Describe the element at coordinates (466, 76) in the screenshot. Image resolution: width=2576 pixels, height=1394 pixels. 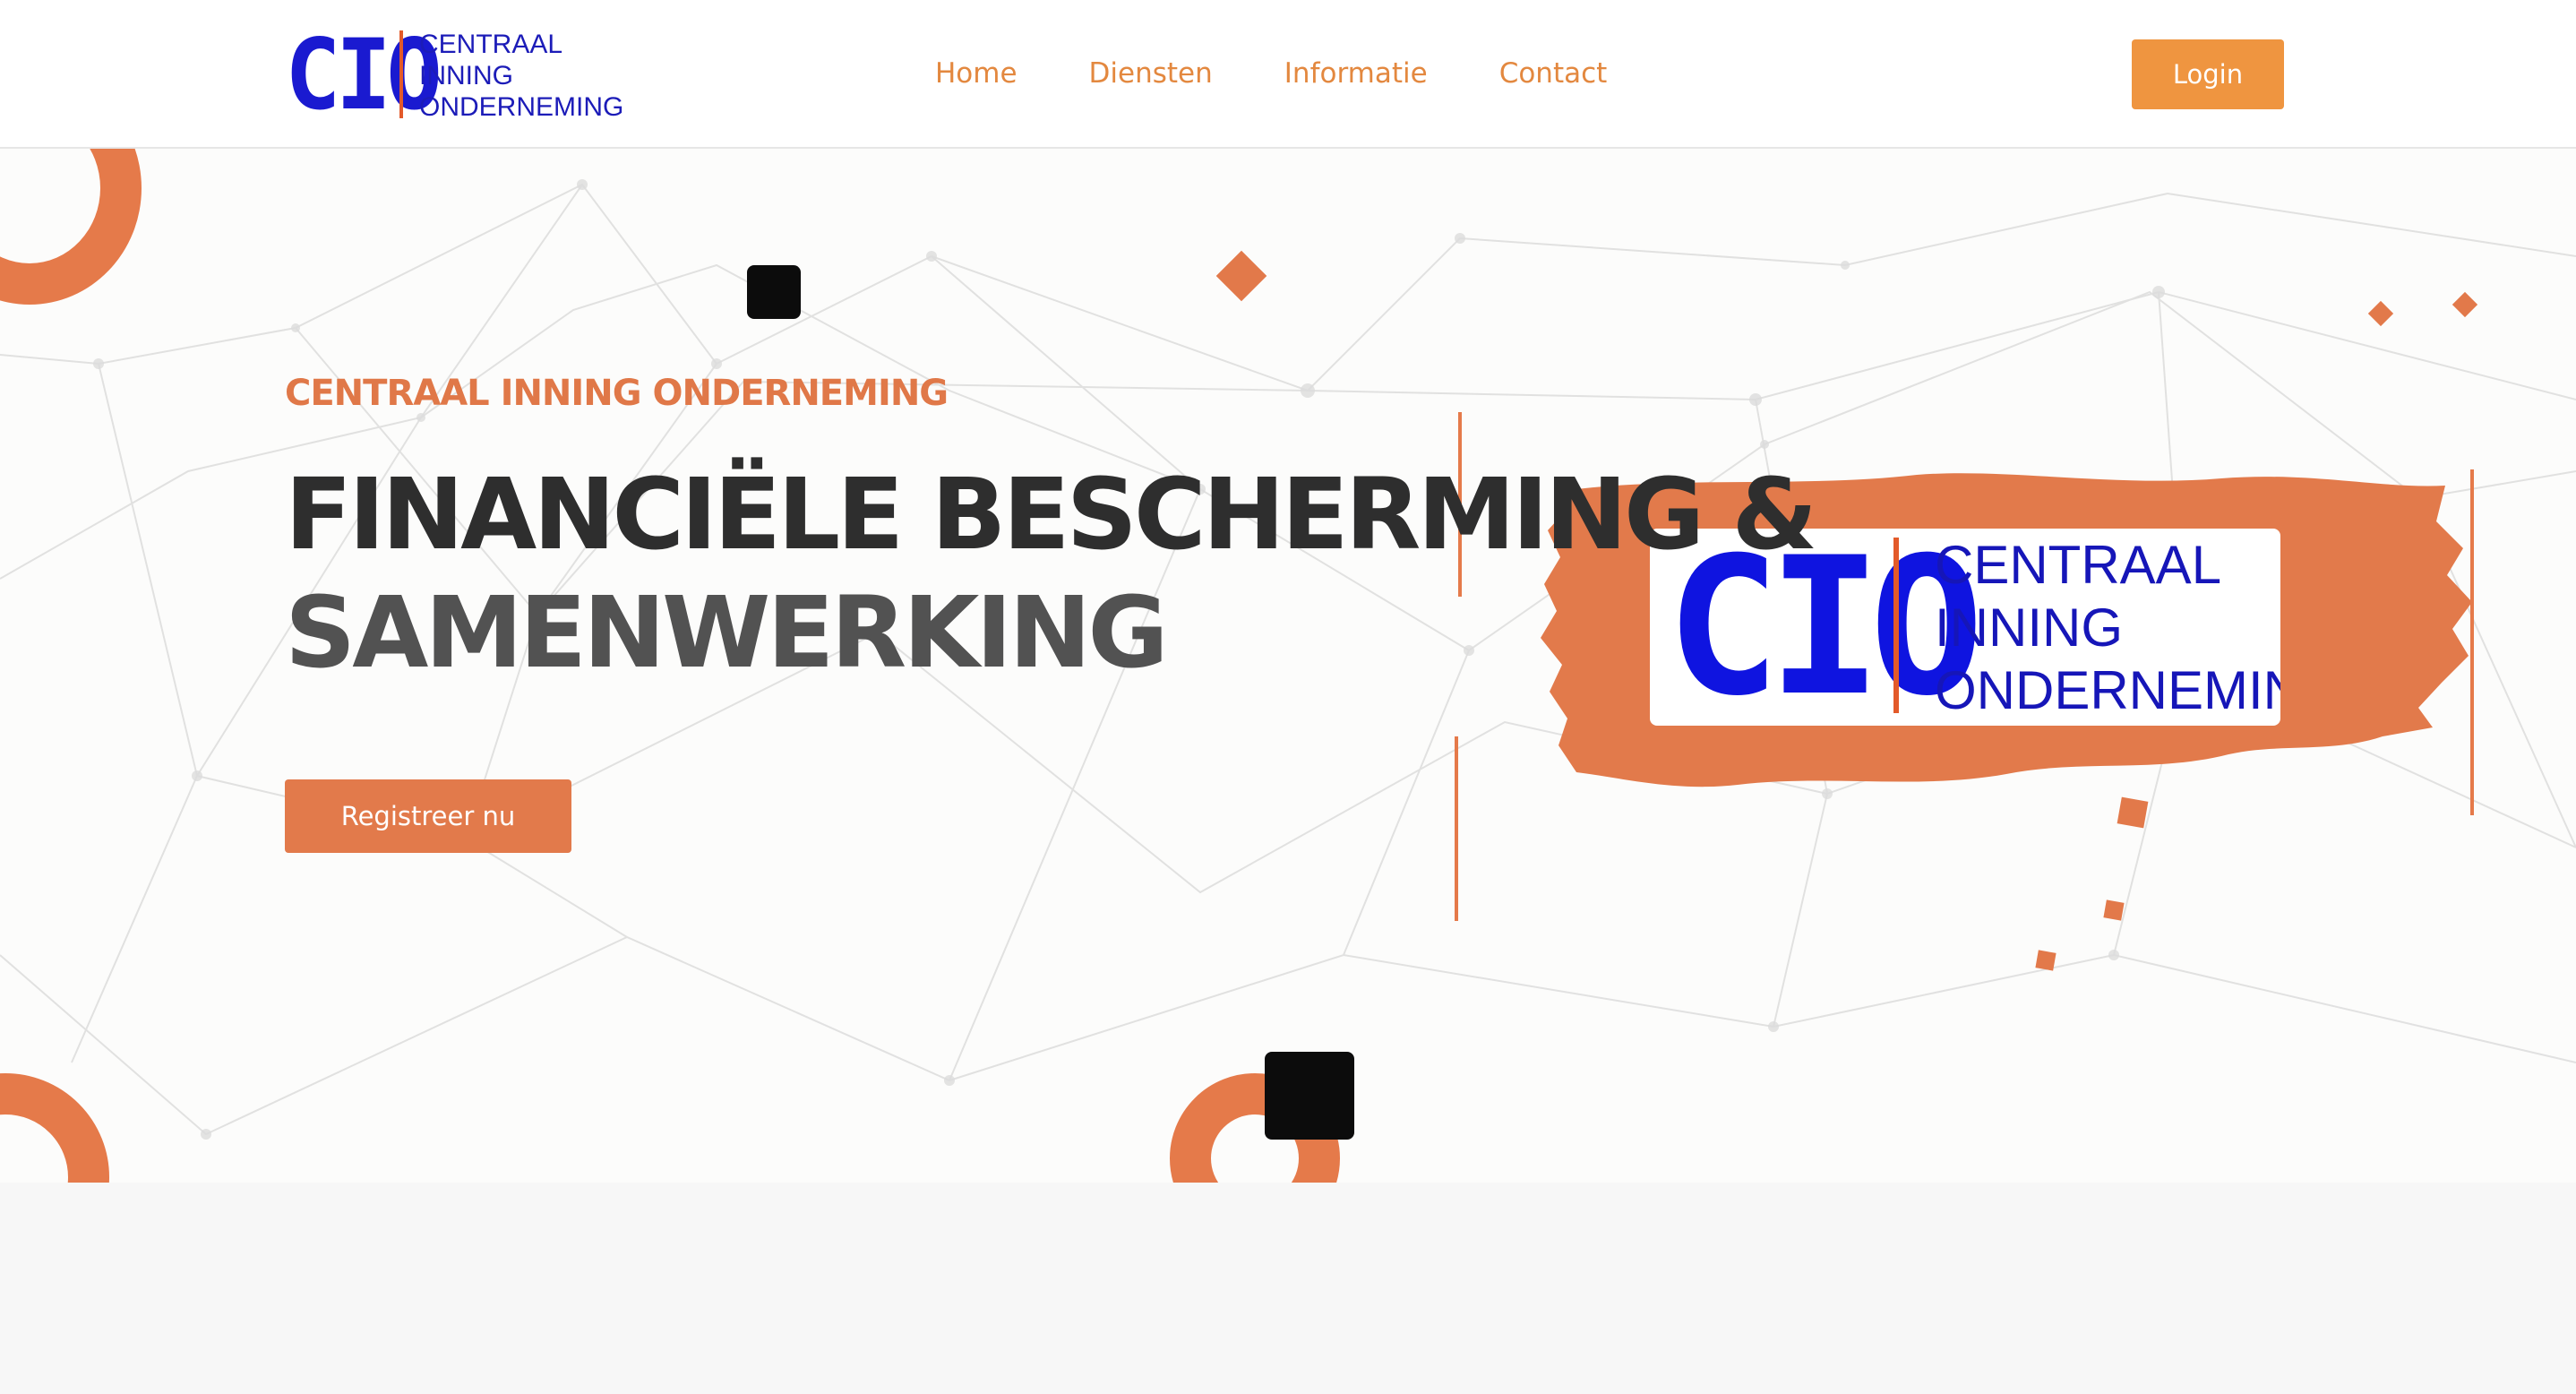
I see `logo-word: INNING` at that location.